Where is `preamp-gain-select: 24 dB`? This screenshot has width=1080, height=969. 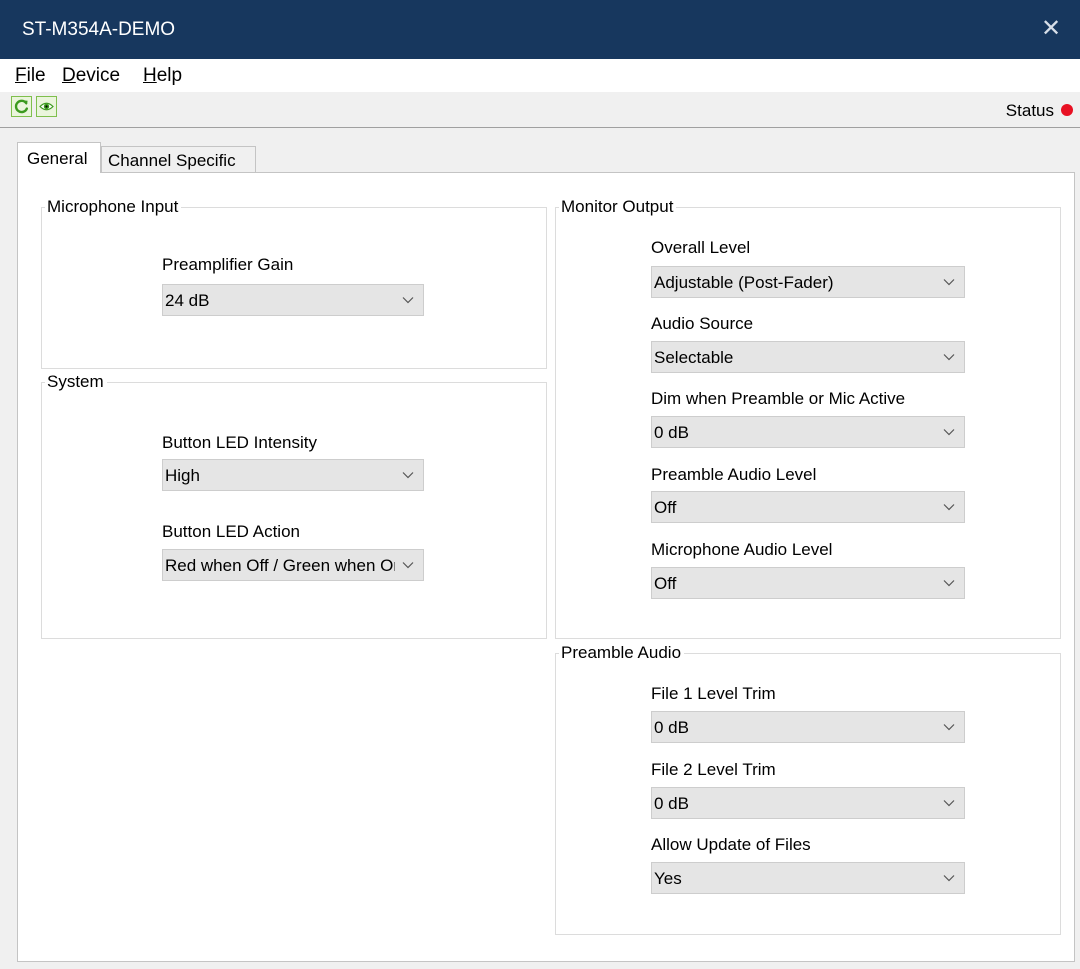
preamp-gain-select: 24 dB is located at coordinates (293, 300).